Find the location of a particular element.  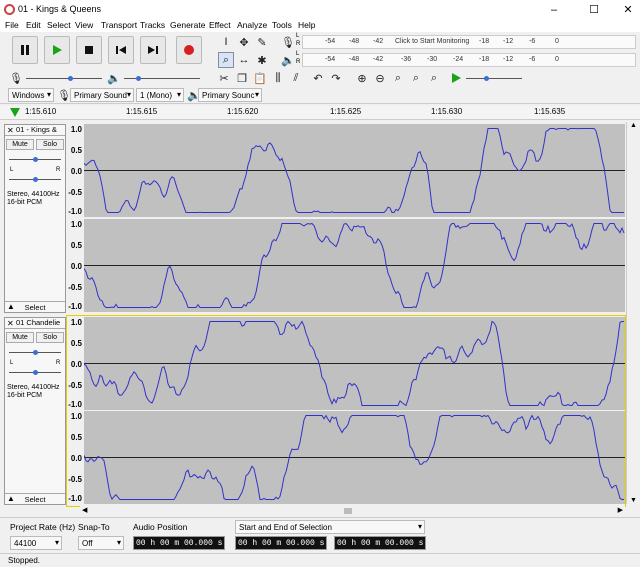

fit-selection-button: ⌕ is located at coordinates (398, 78).